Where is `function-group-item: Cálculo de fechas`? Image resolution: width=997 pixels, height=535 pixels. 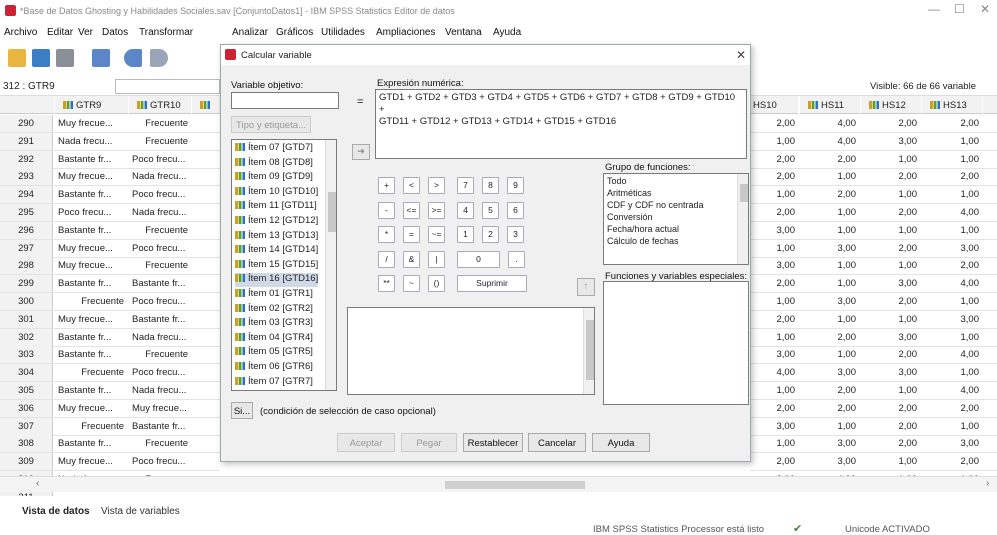 function-group-item: Cálculo de fechas is located at coordinates (643, 243).